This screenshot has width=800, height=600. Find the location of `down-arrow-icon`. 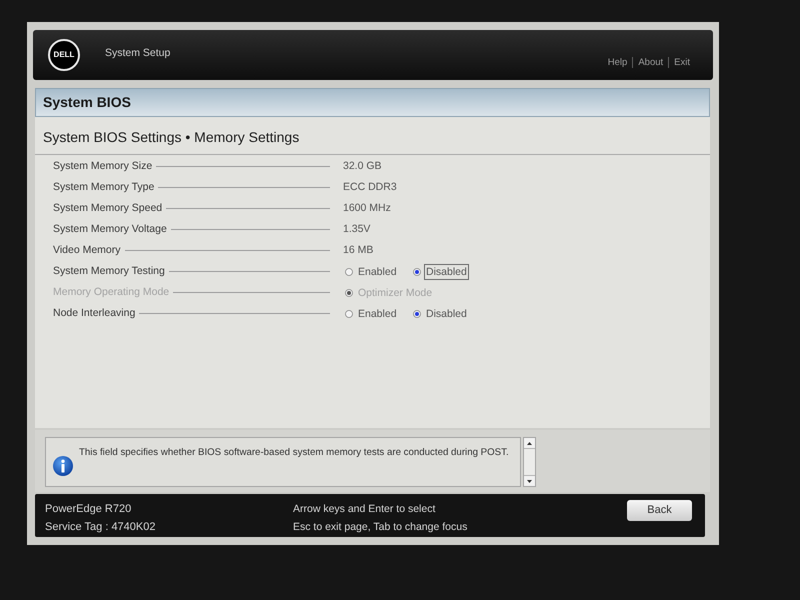

down-arrow-icon is located at coordinates (529, 481).